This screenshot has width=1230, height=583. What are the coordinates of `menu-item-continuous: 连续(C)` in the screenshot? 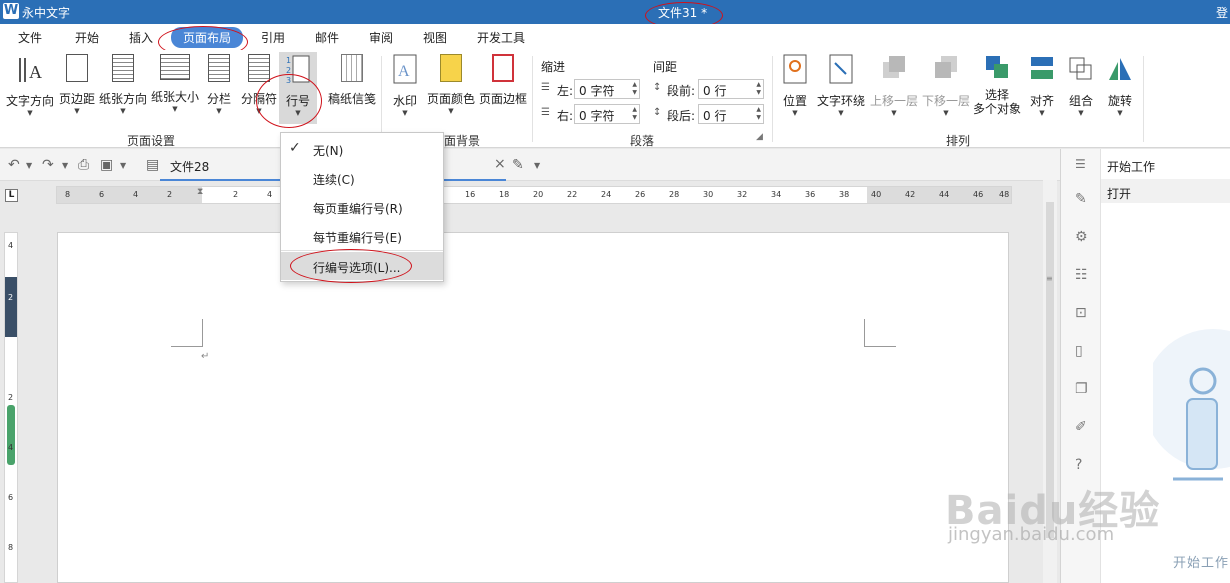 It's located at (362, 178).